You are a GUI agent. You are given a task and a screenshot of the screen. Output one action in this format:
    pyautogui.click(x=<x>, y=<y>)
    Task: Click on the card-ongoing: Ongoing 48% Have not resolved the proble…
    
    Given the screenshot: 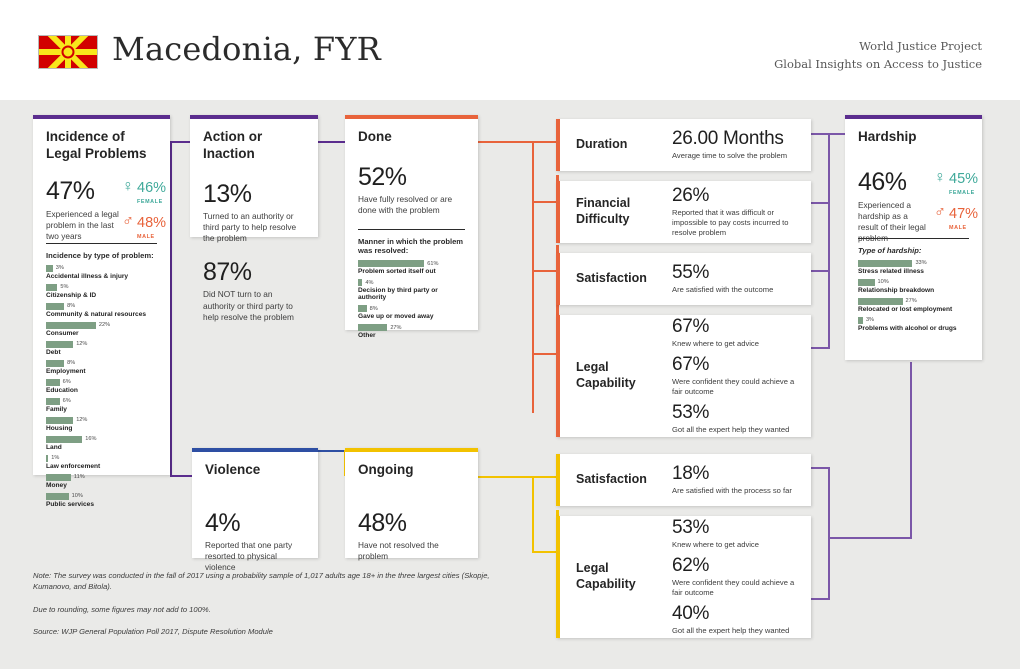 What is the action you would take?
    pyautogui.click(x=411, y=504)
    